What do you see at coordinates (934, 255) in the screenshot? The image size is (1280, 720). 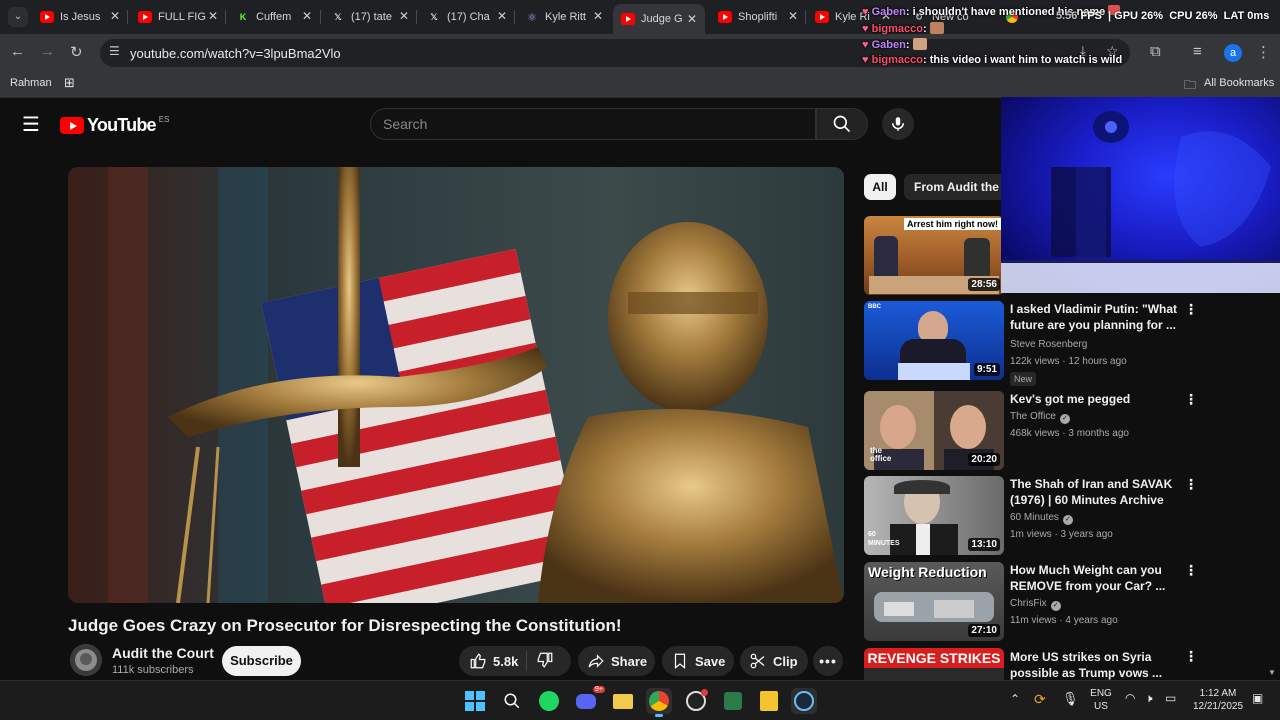 I see `video-thumbnail: Arrest him right now! 28:56` at bounding box center [934, 255].